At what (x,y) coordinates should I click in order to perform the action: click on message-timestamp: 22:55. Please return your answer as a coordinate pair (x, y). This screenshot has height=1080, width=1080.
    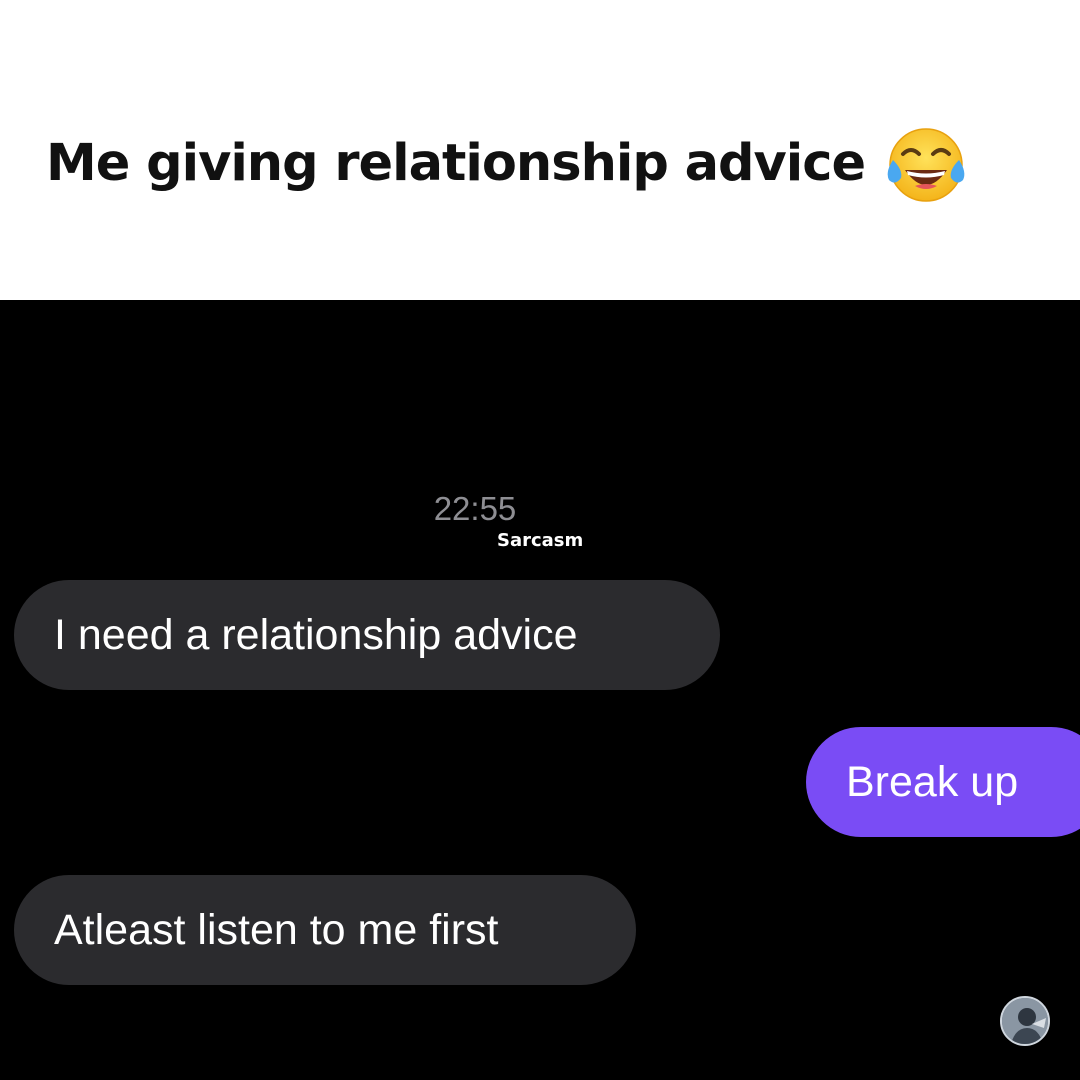
    Looking at the image, I should click on (475, 508).